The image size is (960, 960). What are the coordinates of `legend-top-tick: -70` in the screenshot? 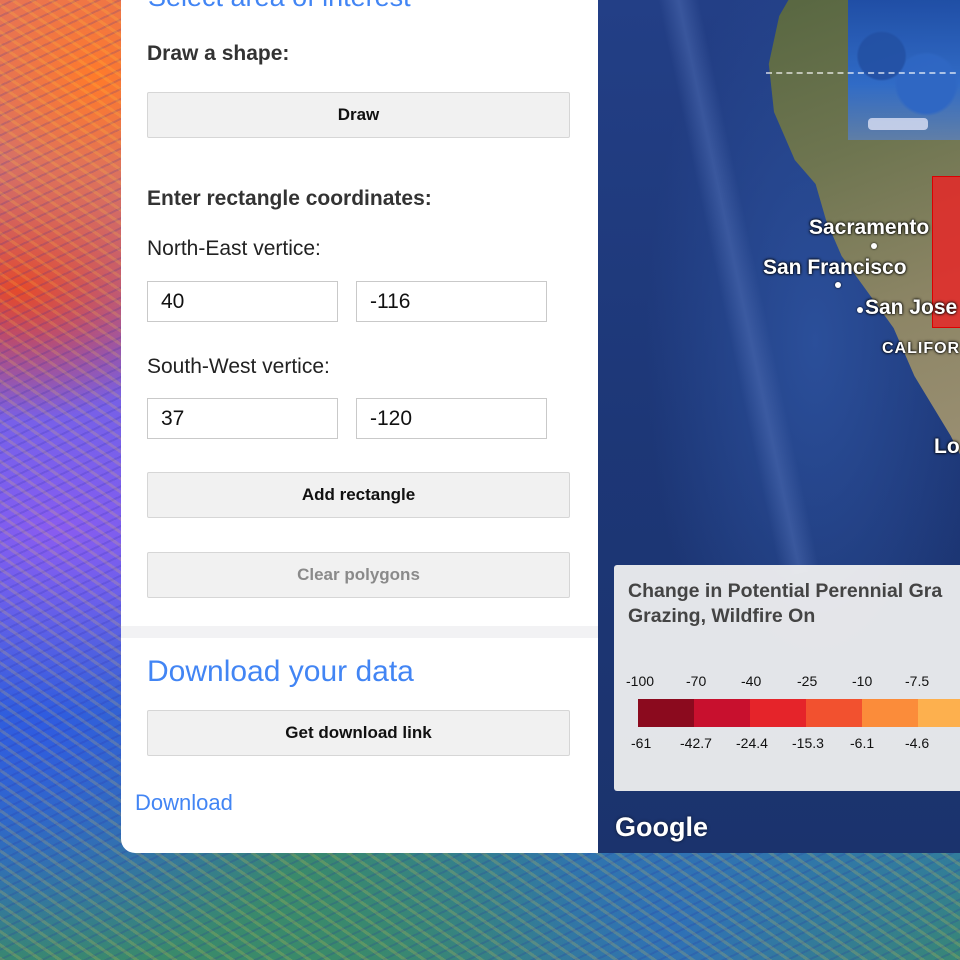 It's located at (696, 681).